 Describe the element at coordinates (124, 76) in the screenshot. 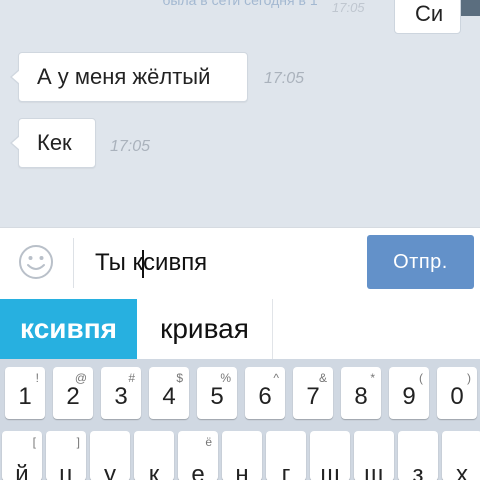

I see `message-text: А у меня жёлтый` at that location.